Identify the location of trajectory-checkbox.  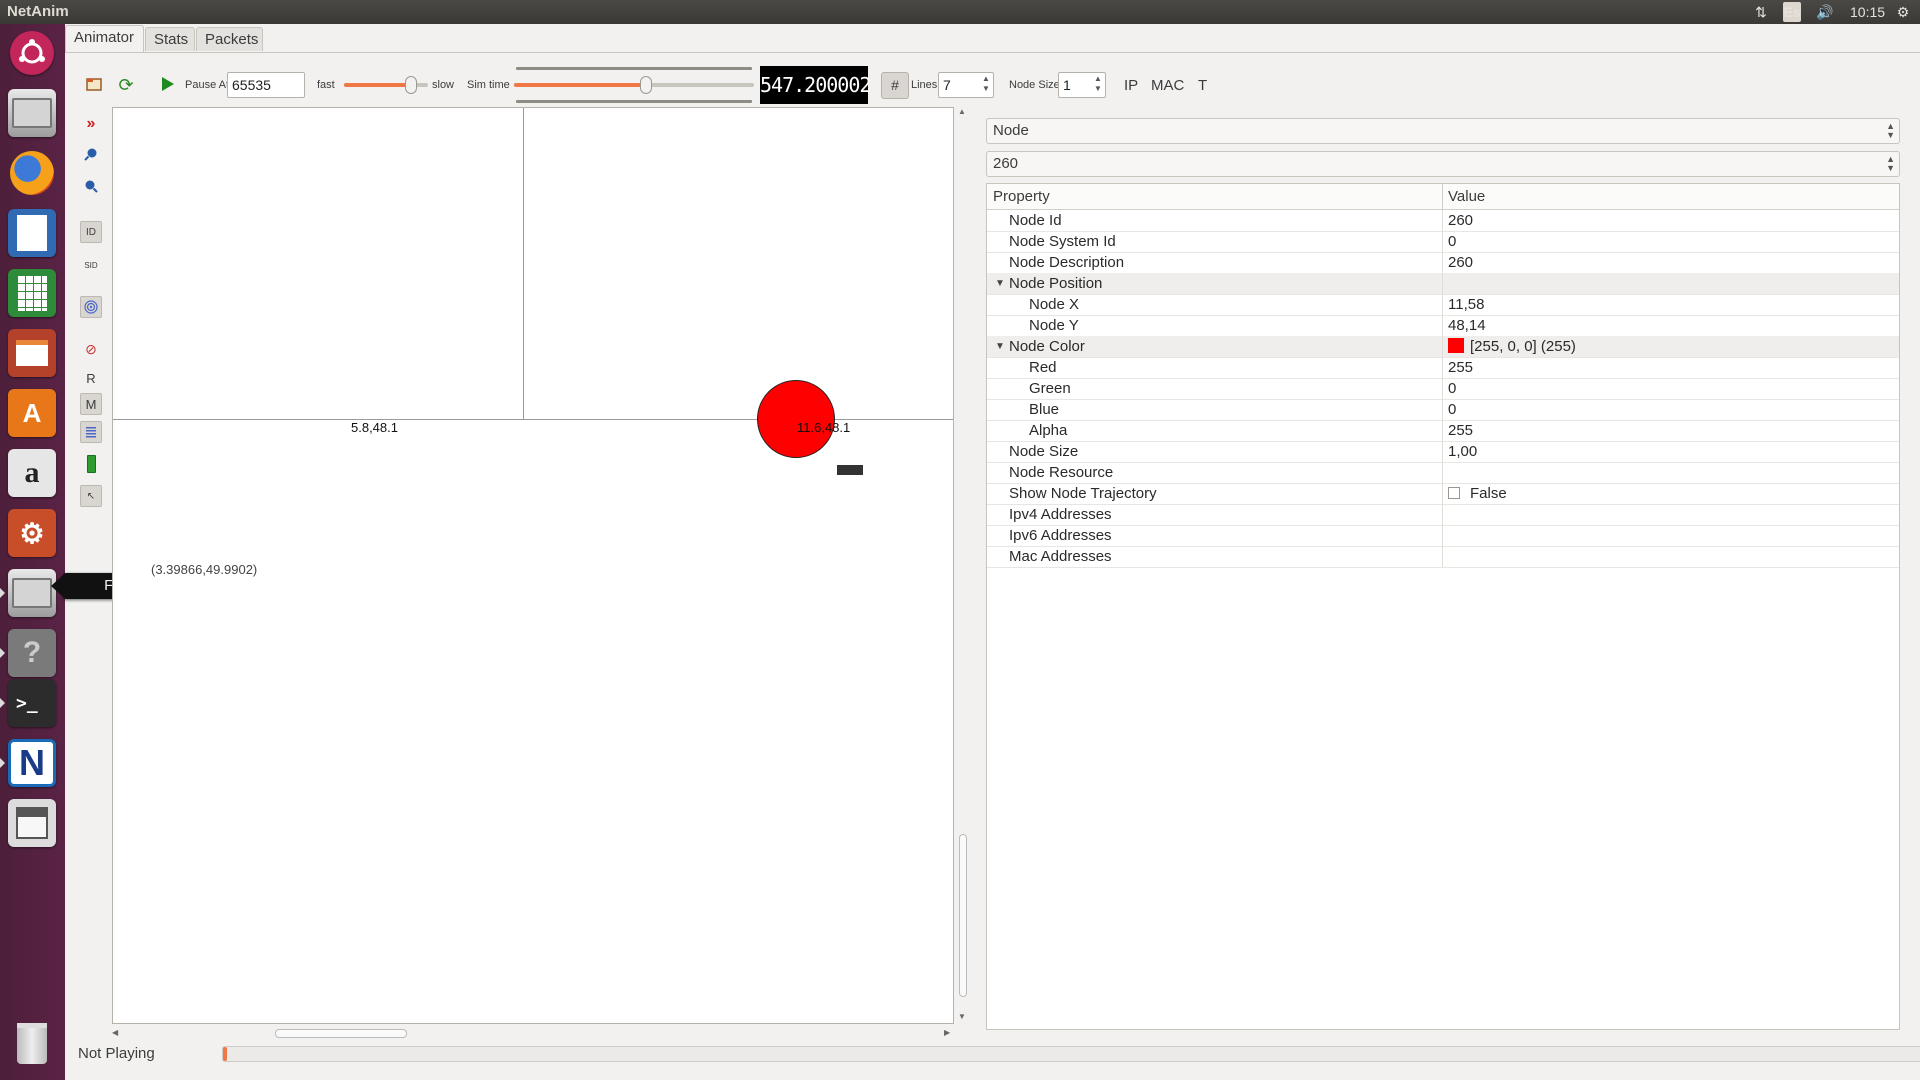
(1454, 493).